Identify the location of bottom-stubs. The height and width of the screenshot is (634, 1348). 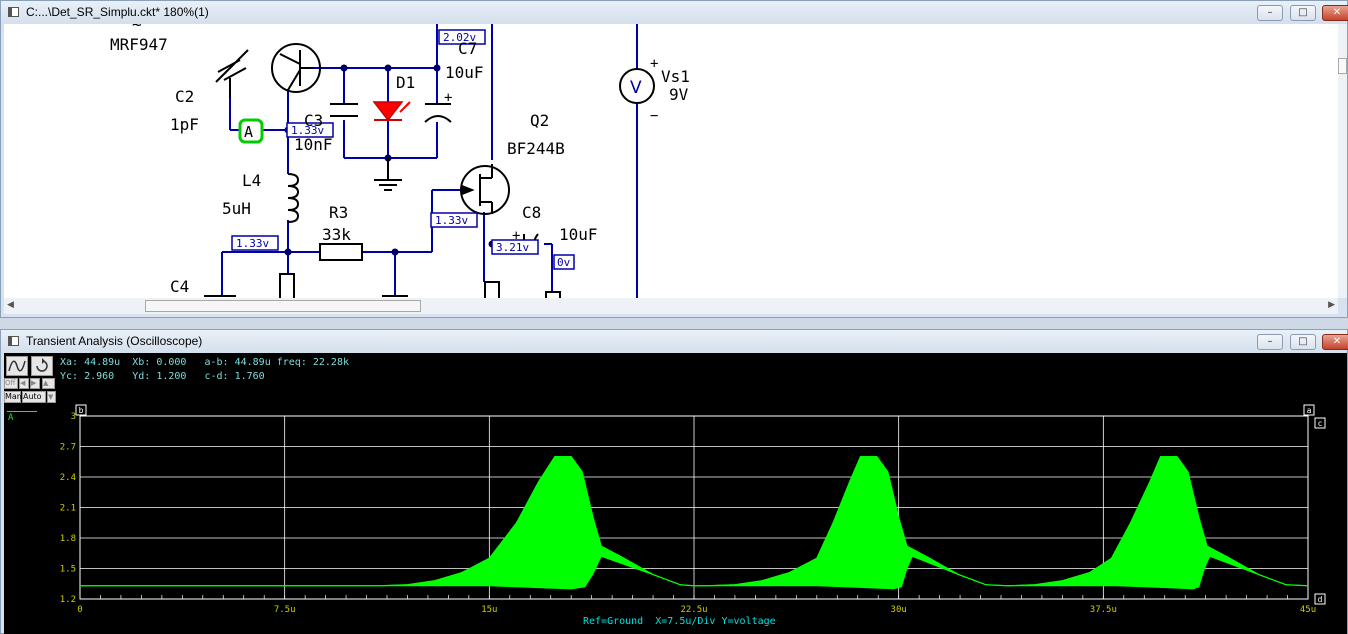
(382, 285).